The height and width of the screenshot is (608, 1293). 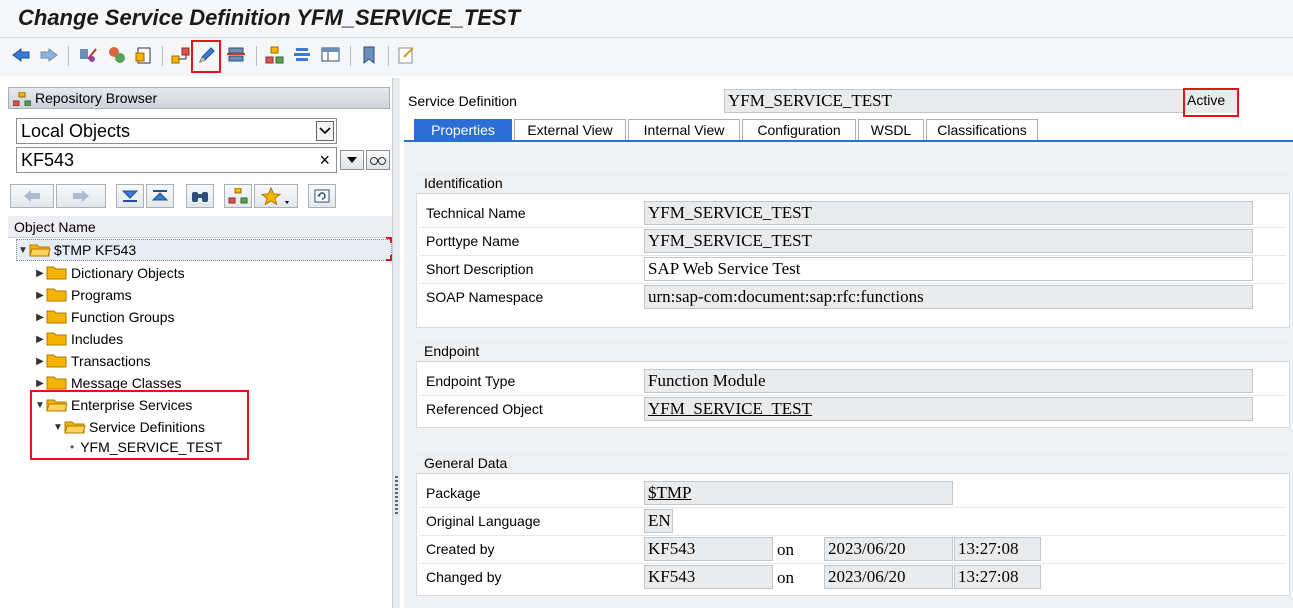 What do you see at coordinates (396, 343) in the screenshot?
I see `pane-splitter` at bounding box center [396, 343].